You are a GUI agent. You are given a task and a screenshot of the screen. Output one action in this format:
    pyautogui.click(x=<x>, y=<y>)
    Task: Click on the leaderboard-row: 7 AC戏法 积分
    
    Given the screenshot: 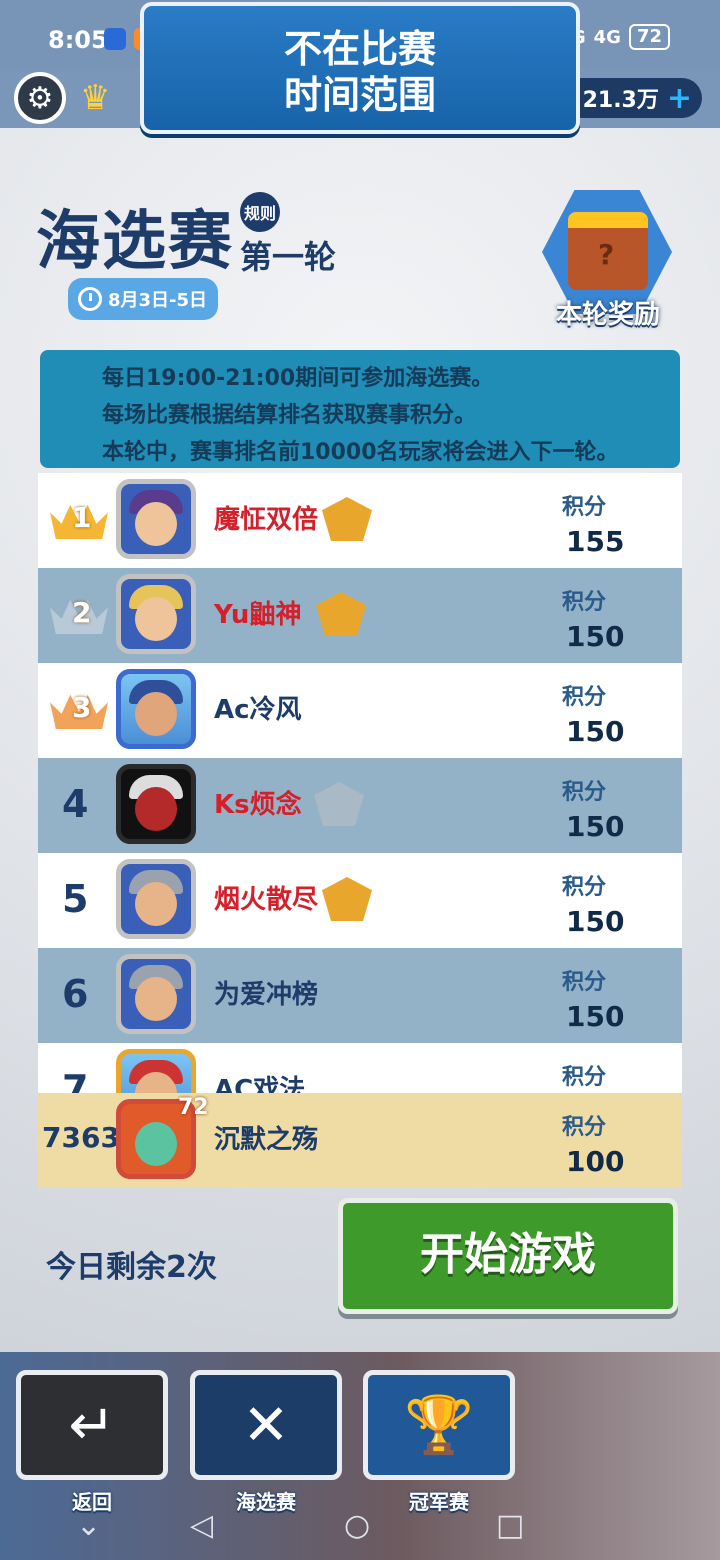 What is the action you would take?
    pyautogui.click(x=360, y=1068)
    